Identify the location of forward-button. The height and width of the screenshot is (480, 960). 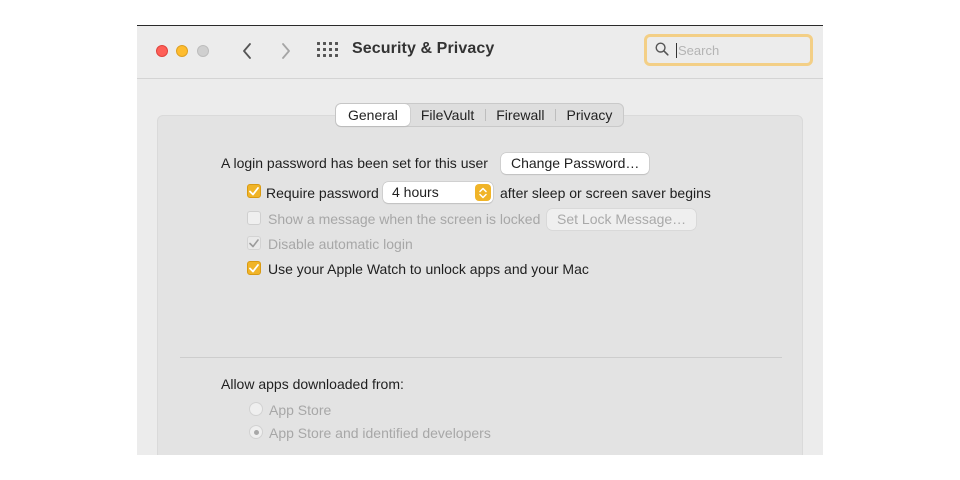
(286, 51).